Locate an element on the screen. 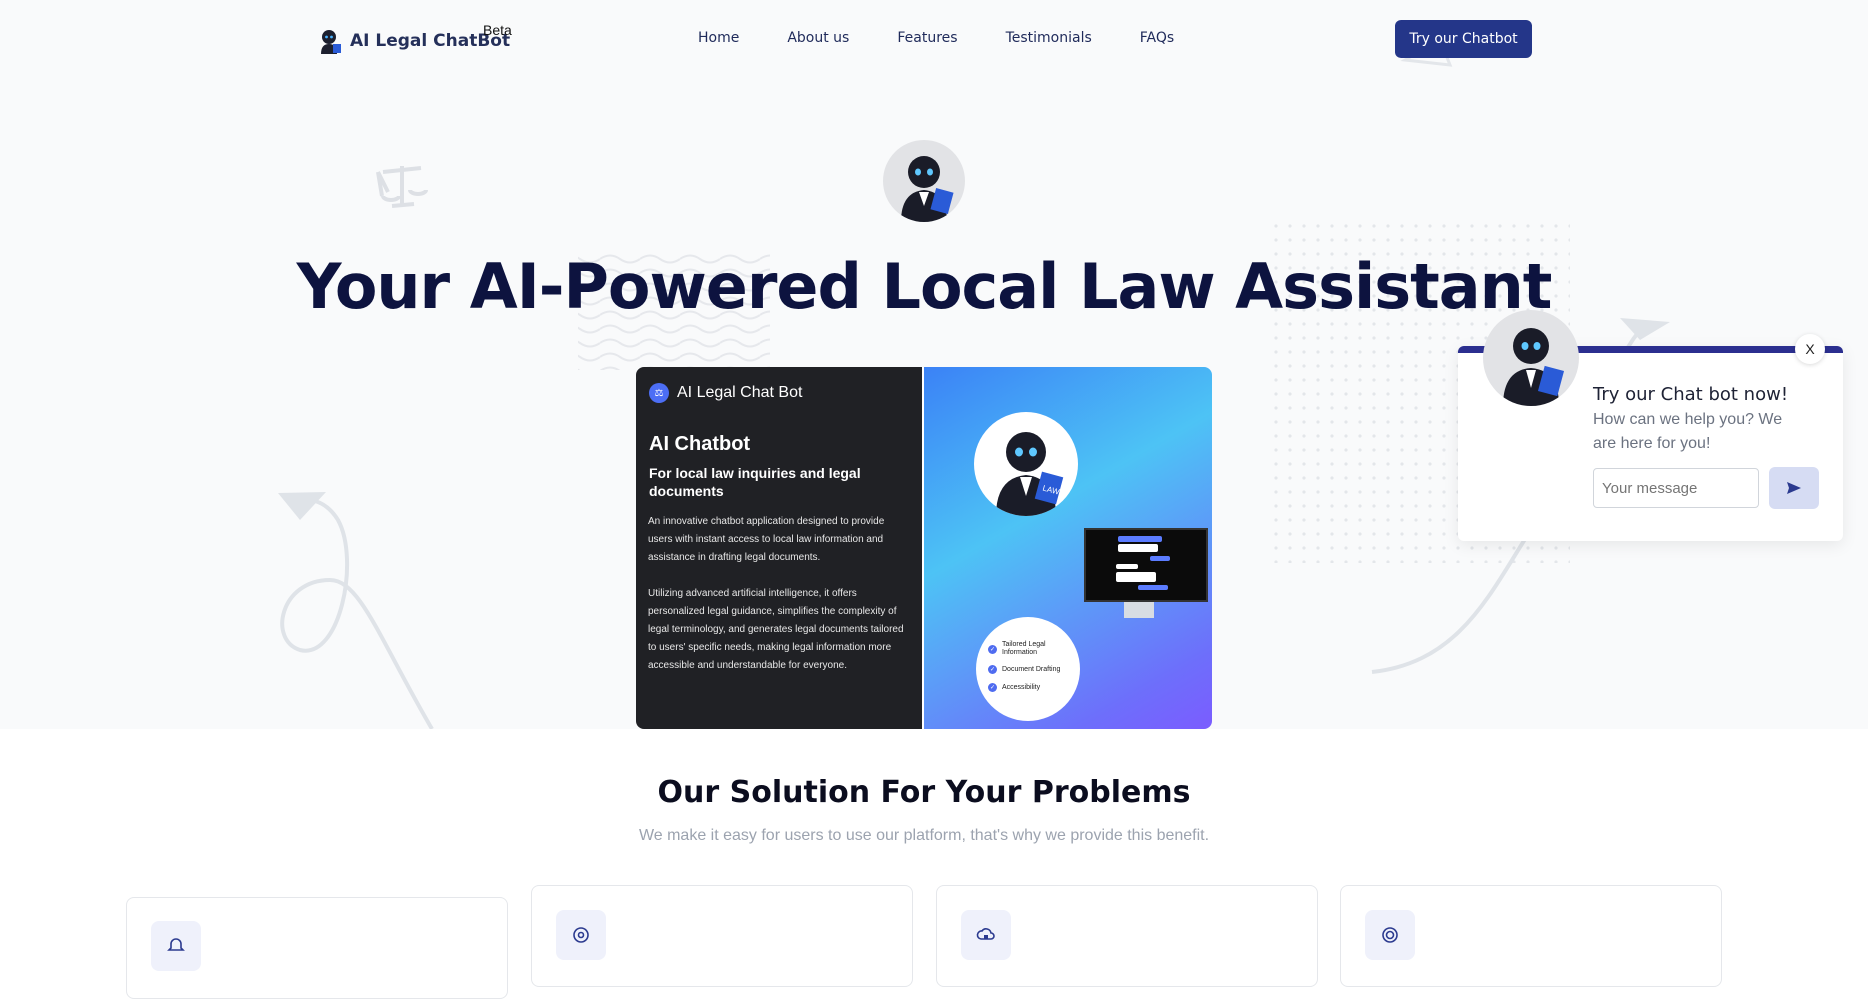  main-nav: Home About us Features Testimonials FAQs is located at coordinates (960, 38).